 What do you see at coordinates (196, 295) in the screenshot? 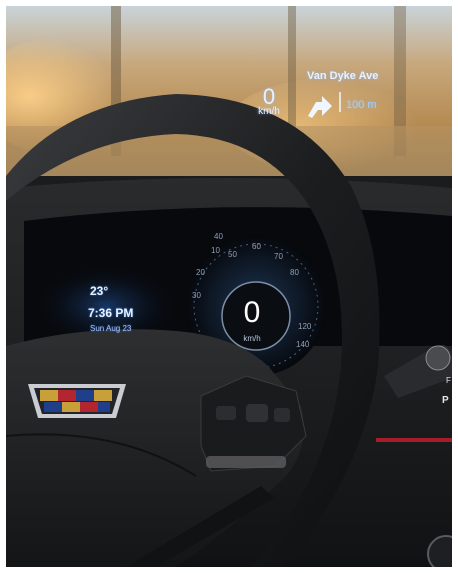
I see `speedometer-tick-label: 30` at bounding box center [196, 295].